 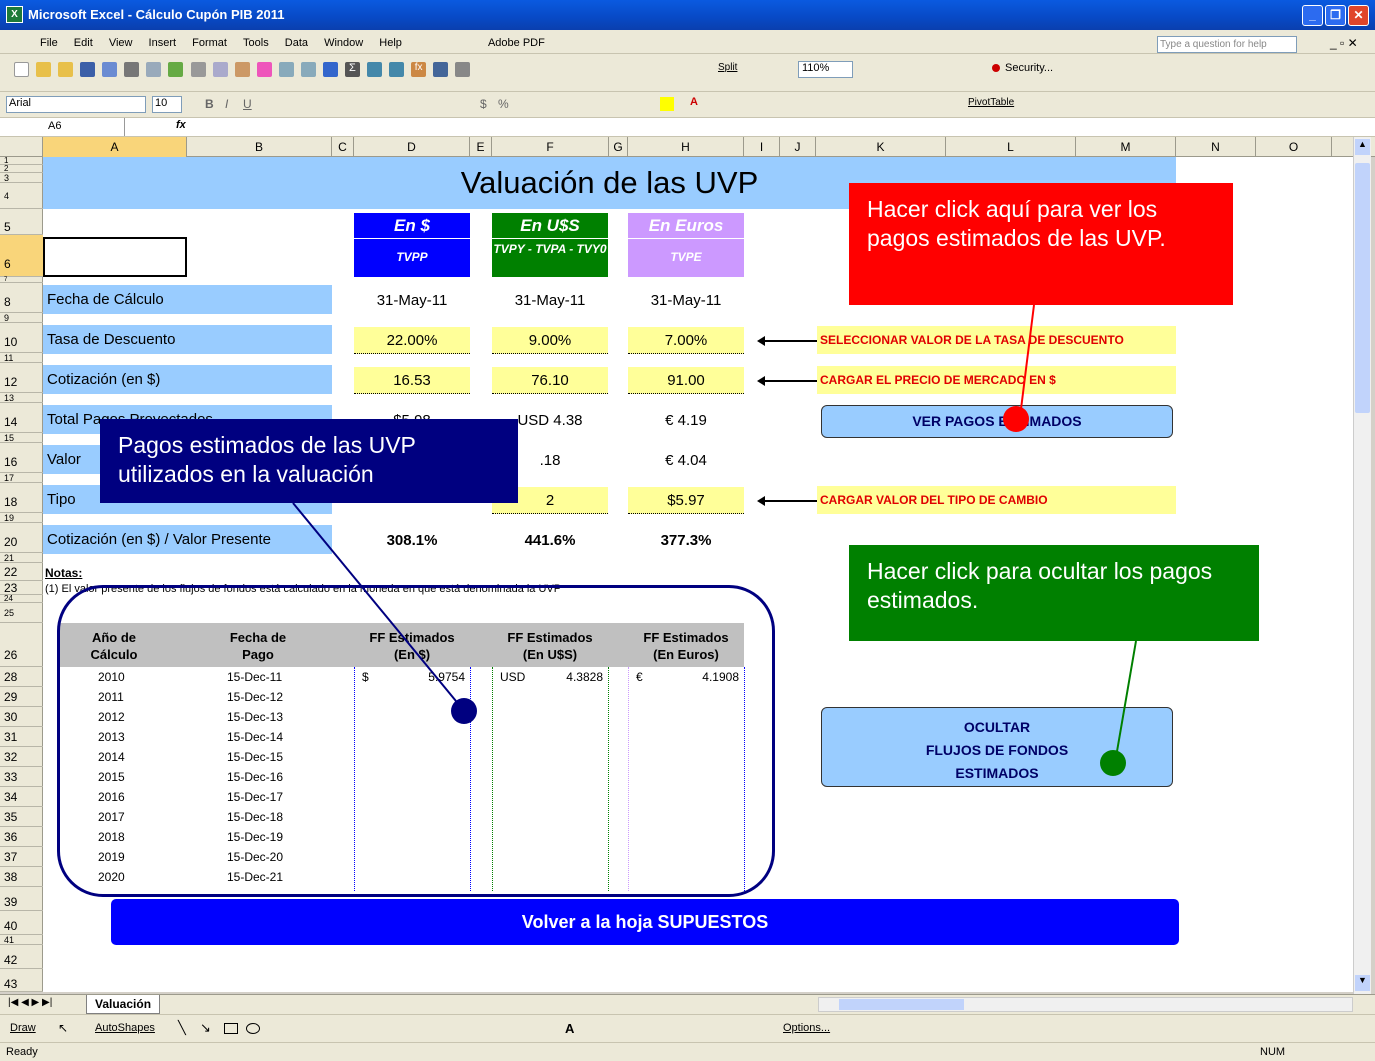 What do you see at coordinates (412, 147) in the screenshot?
I see `column-header-d: D` at bounding box center [412, 147].